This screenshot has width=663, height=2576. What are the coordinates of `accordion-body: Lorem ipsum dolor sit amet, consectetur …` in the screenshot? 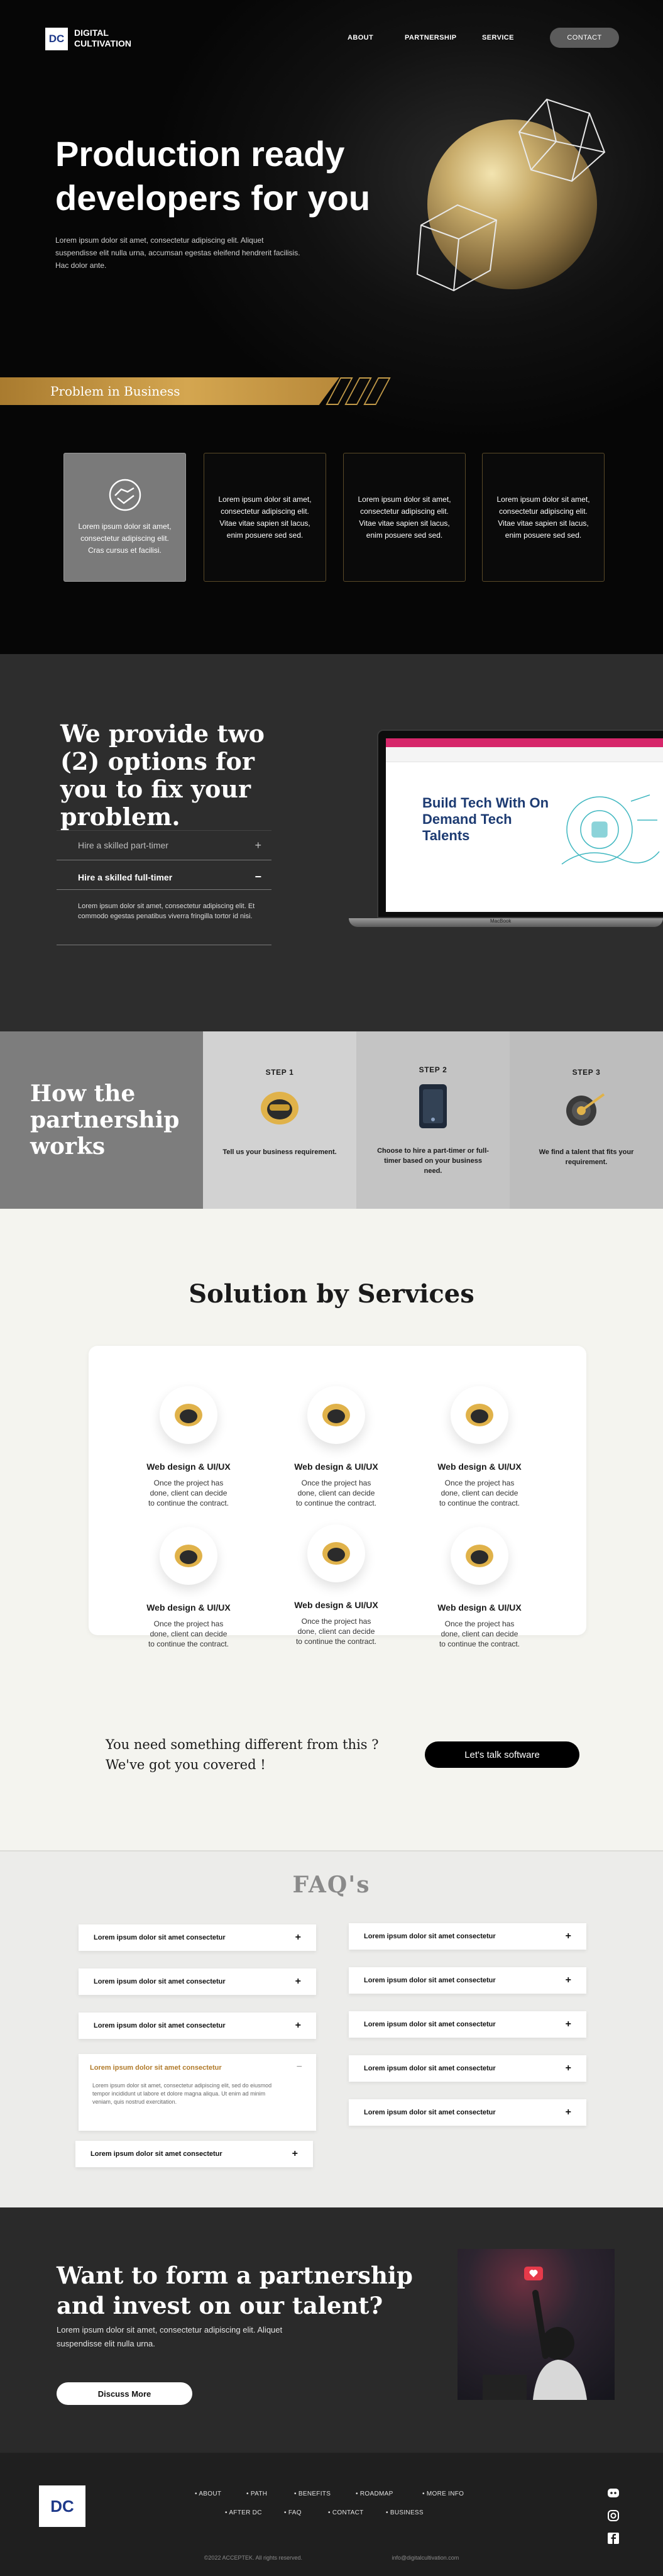 It's located at (166, 911).